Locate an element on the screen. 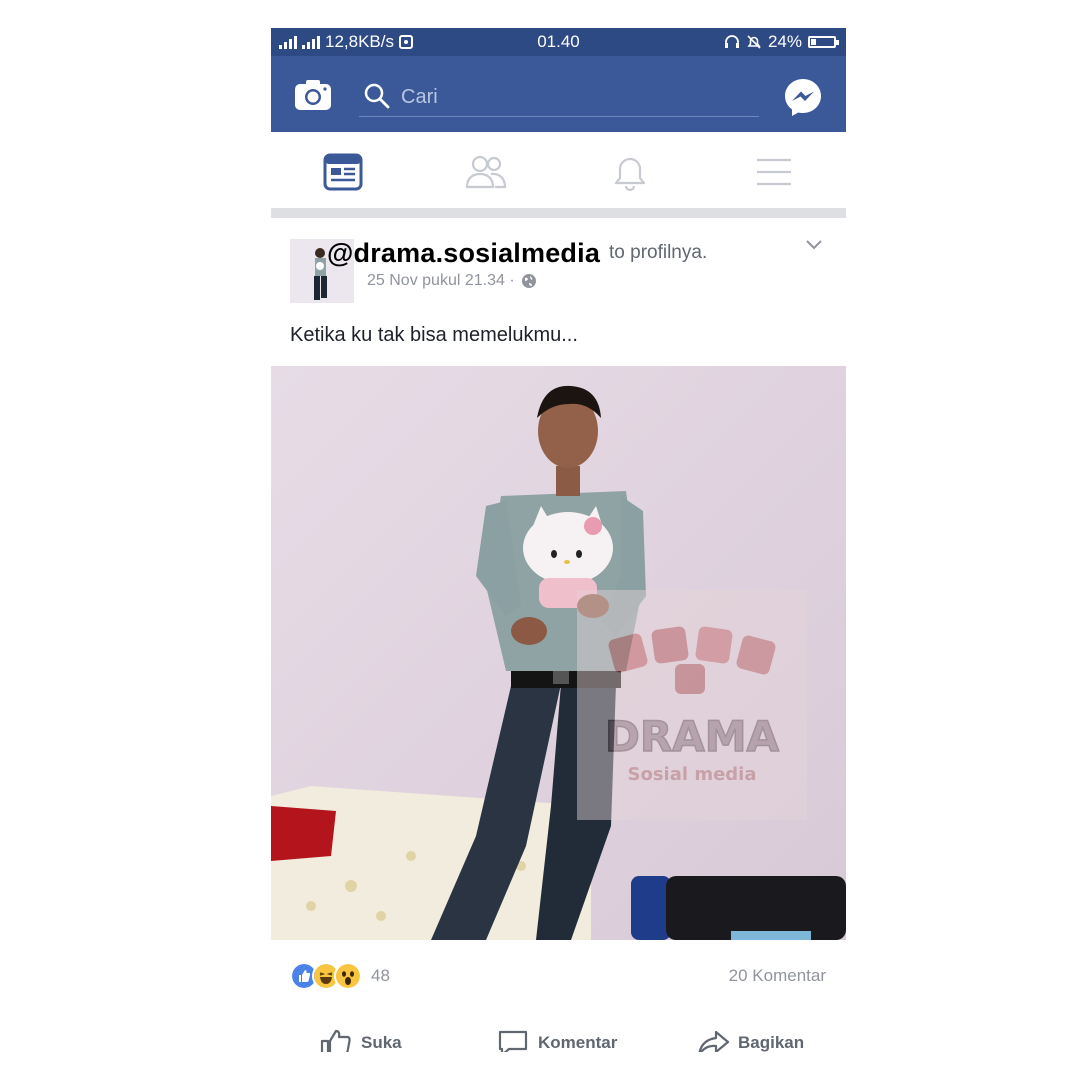 The image size is (1080, 1080). tab-notifications-icon is located at coordinates (630, 172).